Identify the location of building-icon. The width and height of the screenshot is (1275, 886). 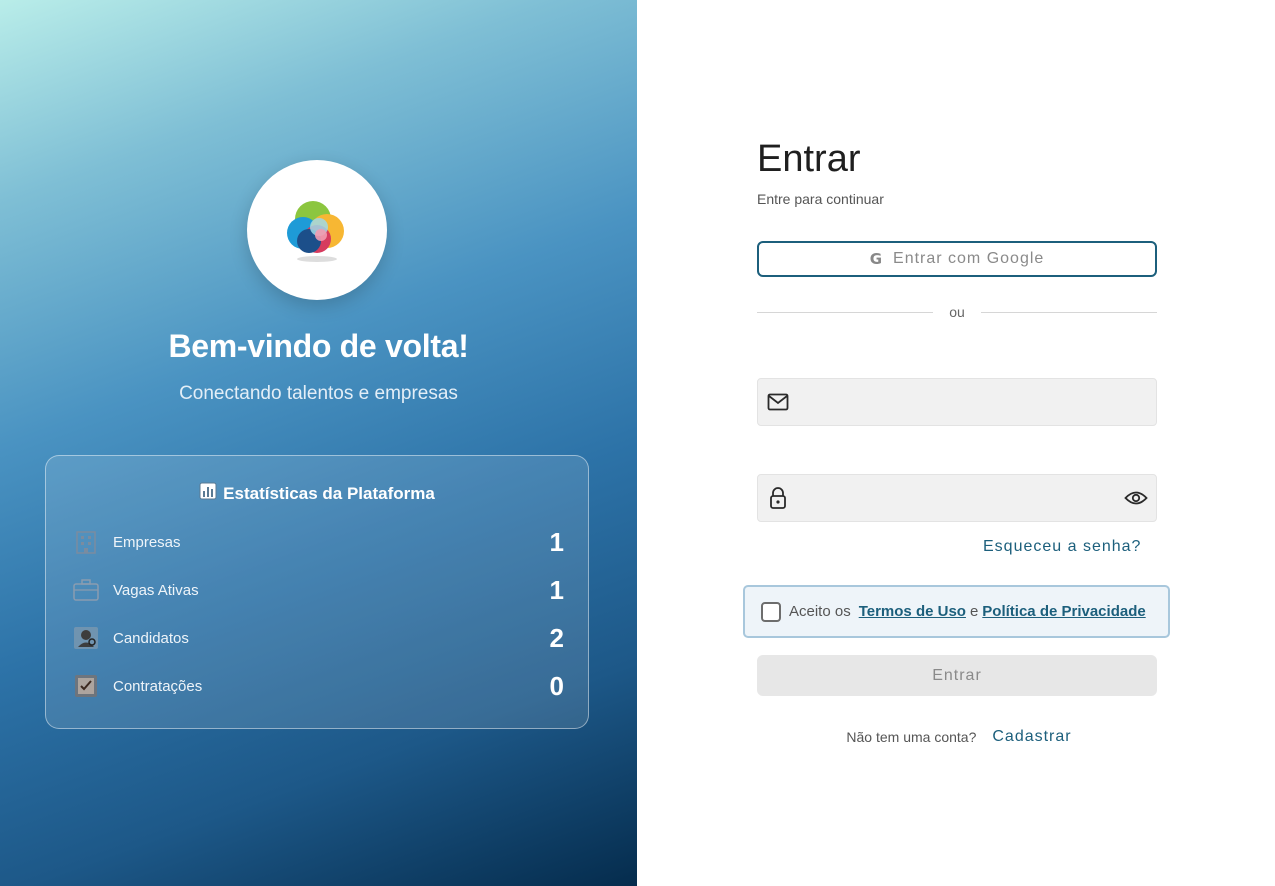
(86, 542).